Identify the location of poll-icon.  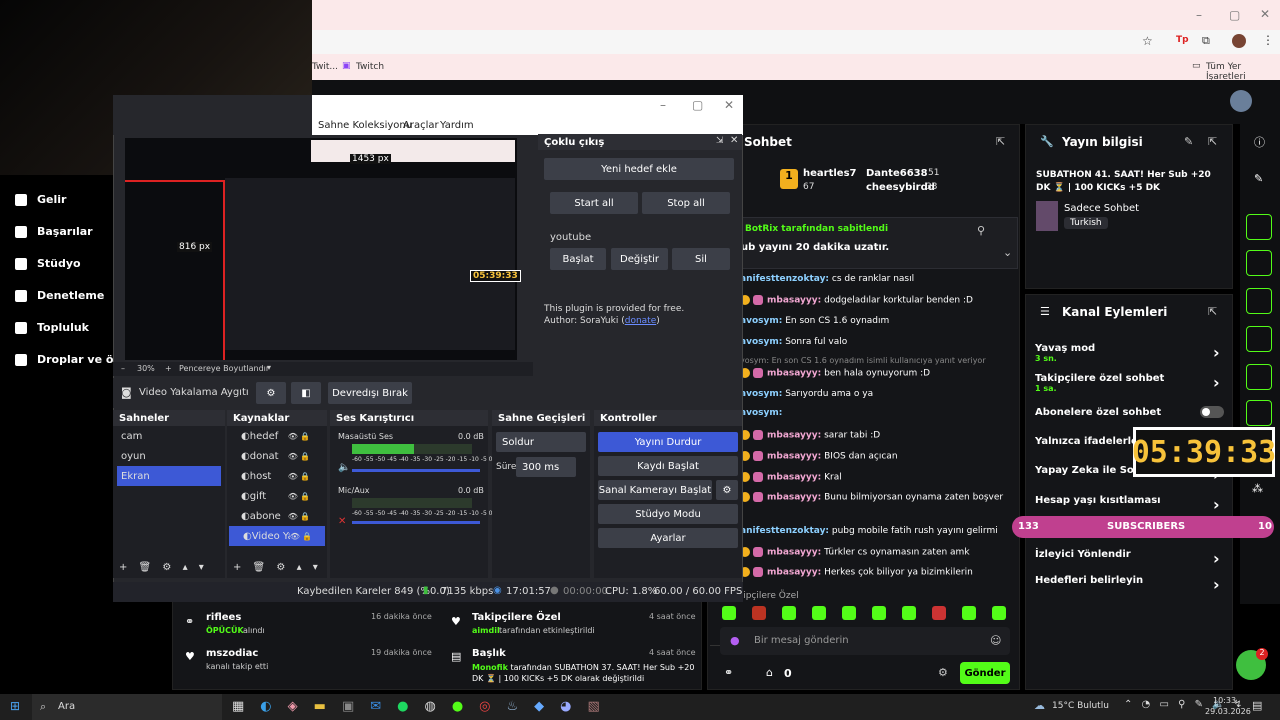
(1259, 301).